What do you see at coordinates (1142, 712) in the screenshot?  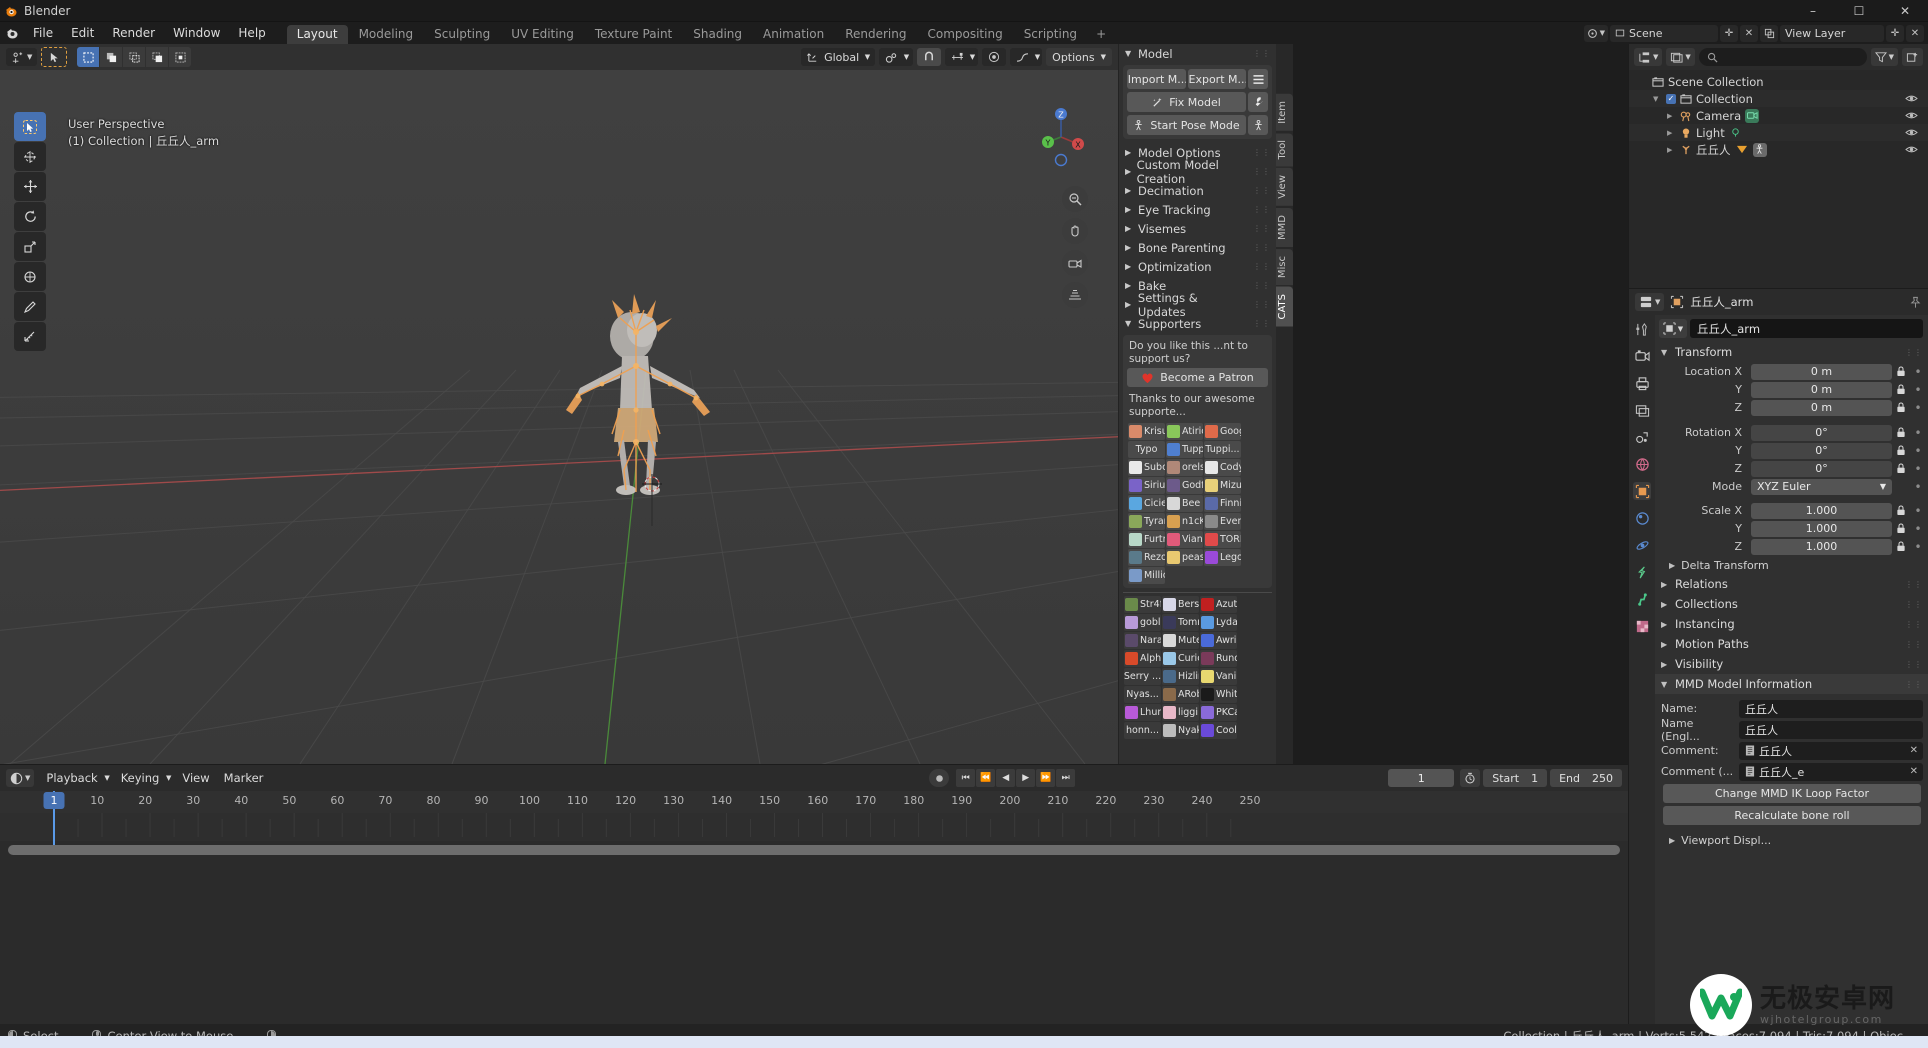 I see `supporter-cell: Lhun` at bounding box center [1142, 712].